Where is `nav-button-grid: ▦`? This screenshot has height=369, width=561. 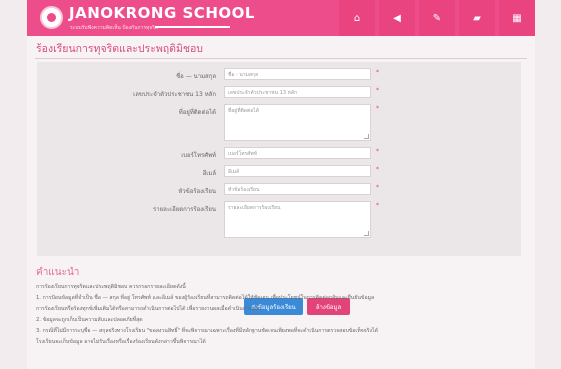 nav-button-grid: ▦ is located at coordinates (517, 18).